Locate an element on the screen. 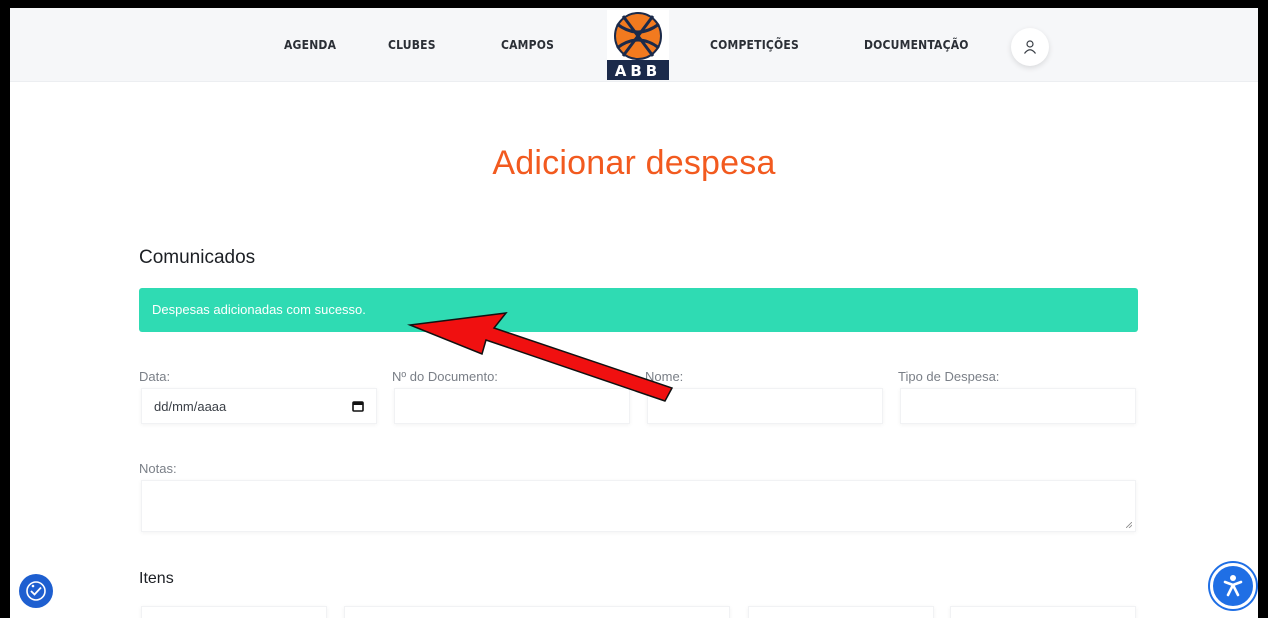  user-icon is located at coordinates (1030, 47).